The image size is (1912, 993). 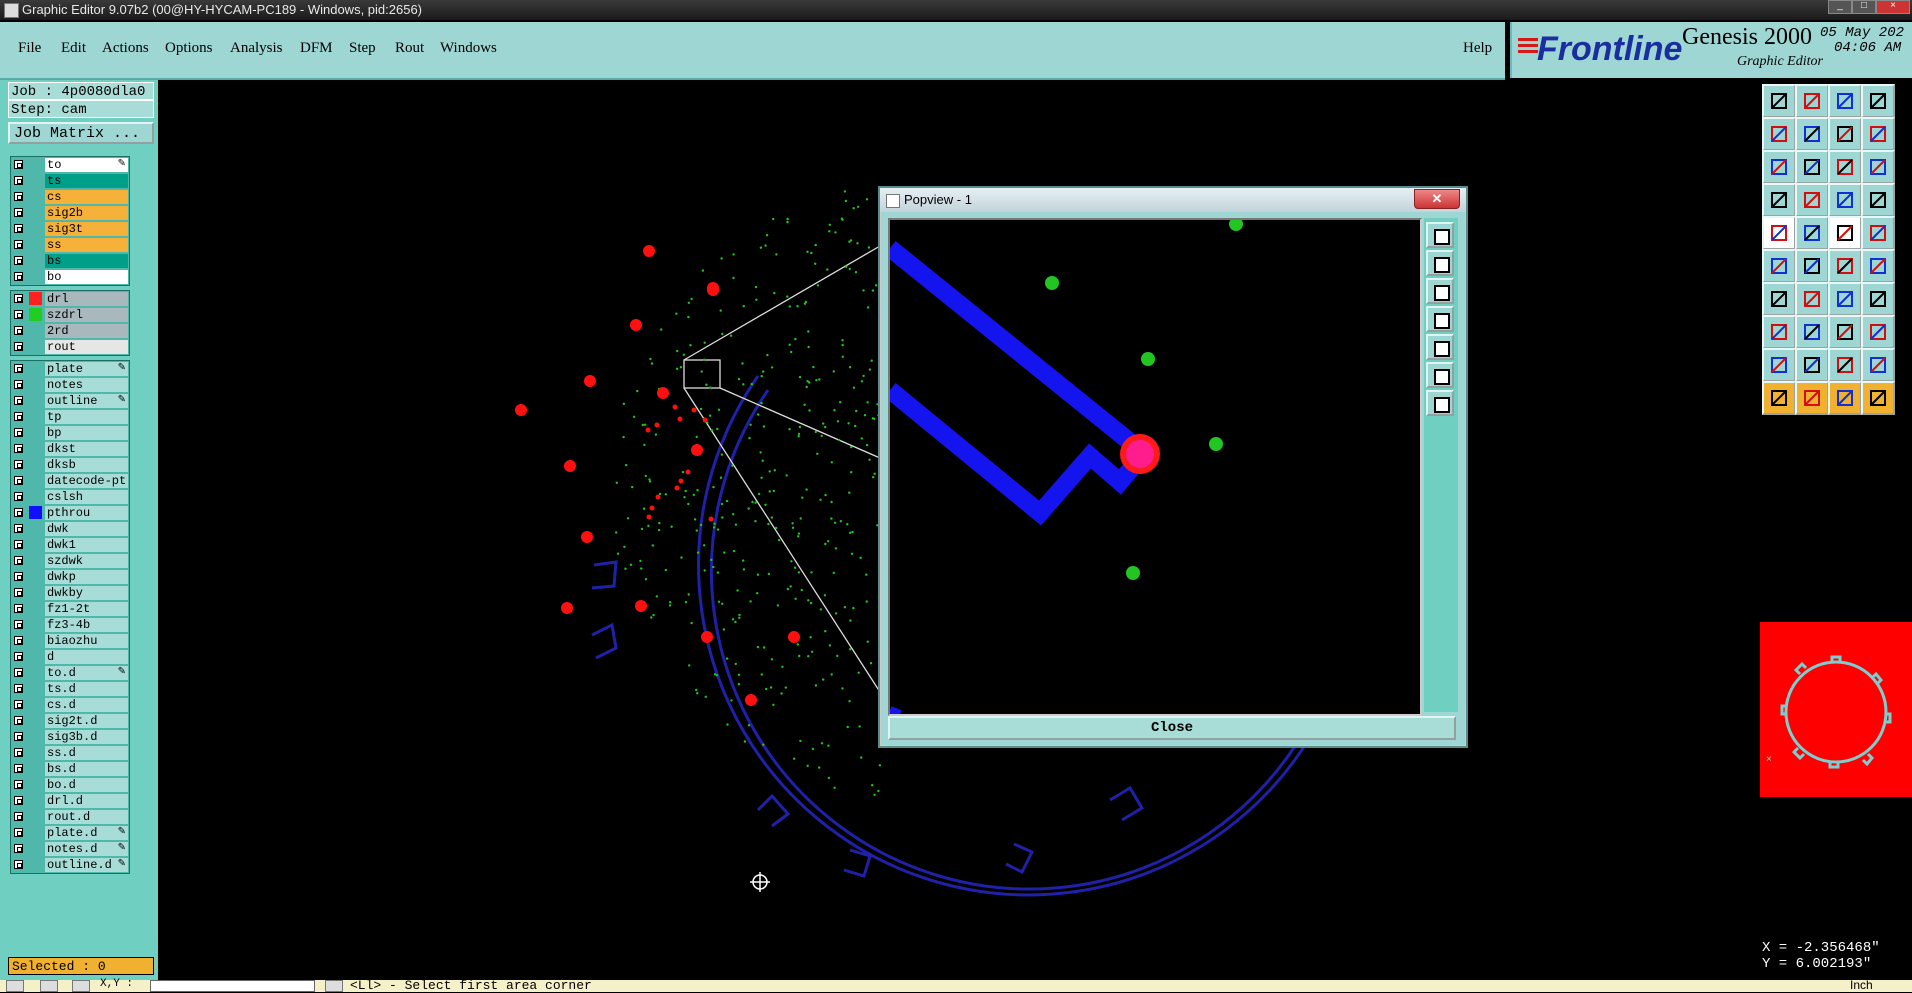 I want to click on unit-button: Inch, so click(x=1861, y=985).